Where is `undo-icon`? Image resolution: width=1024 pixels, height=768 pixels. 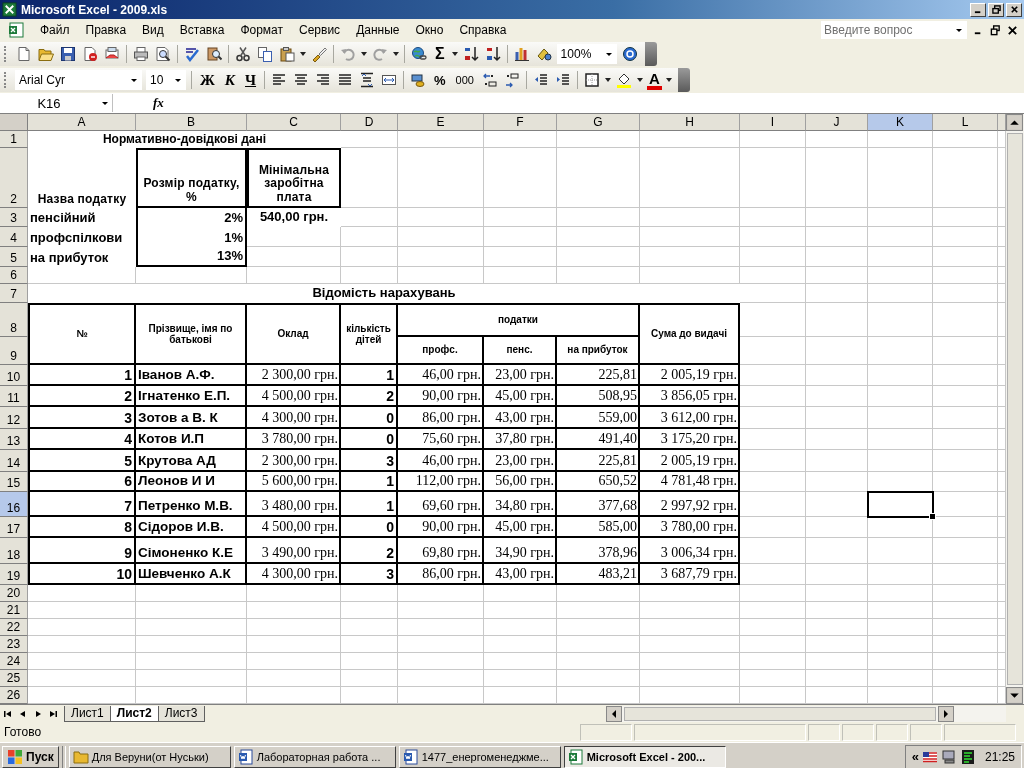
undo-icon is located at coordinates (348, 54).